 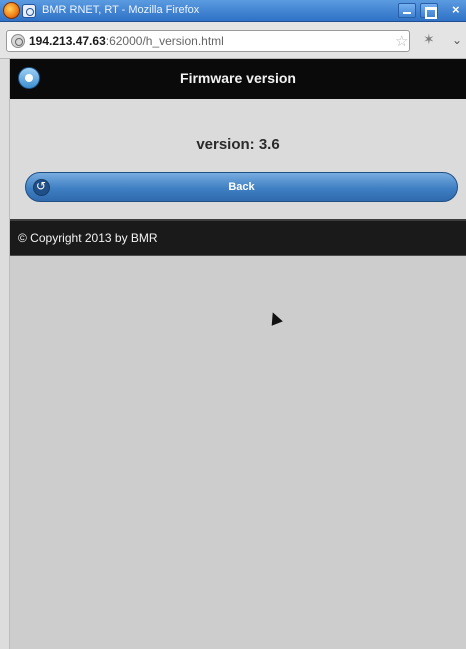 What do you see at coordinates (457, 40) in the screenshot?
I see `chevron-down-icon: ⌄` at bounding box center [457, 40].